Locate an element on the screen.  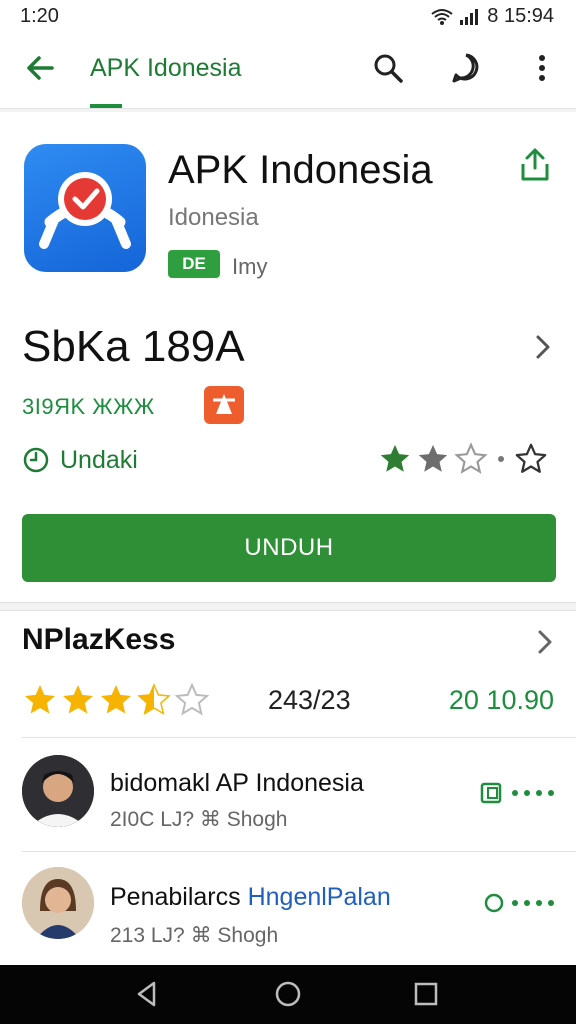
app-rating is located at coordinates (463, 459).